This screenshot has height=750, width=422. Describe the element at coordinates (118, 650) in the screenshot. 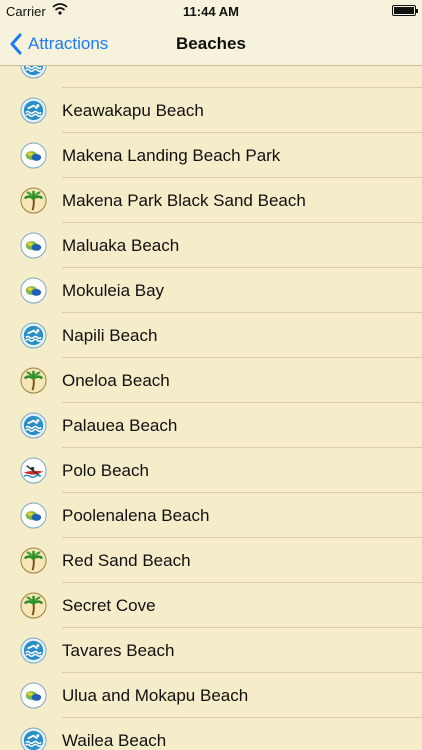

I see `beach-name: Tavares Beach` at that location.